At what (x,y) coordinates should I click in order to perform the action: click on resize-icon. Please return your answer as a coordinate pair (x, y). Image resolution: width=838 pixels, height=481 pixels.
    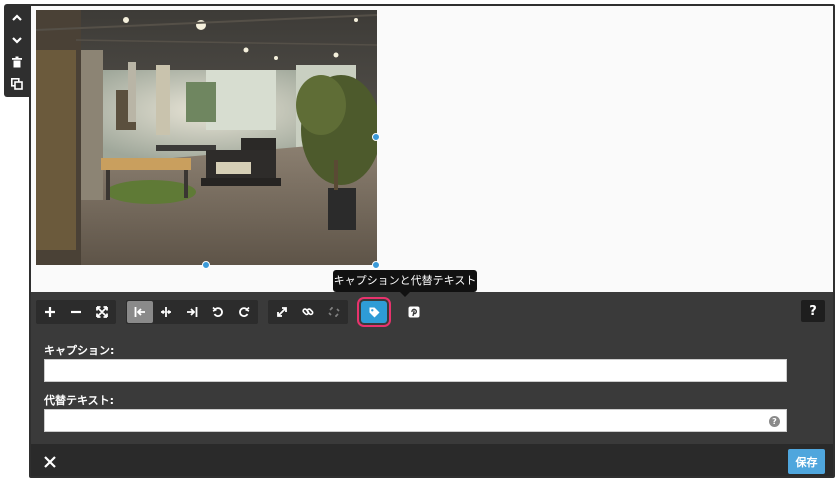
    Looking at the image, I should click on (282, 312).